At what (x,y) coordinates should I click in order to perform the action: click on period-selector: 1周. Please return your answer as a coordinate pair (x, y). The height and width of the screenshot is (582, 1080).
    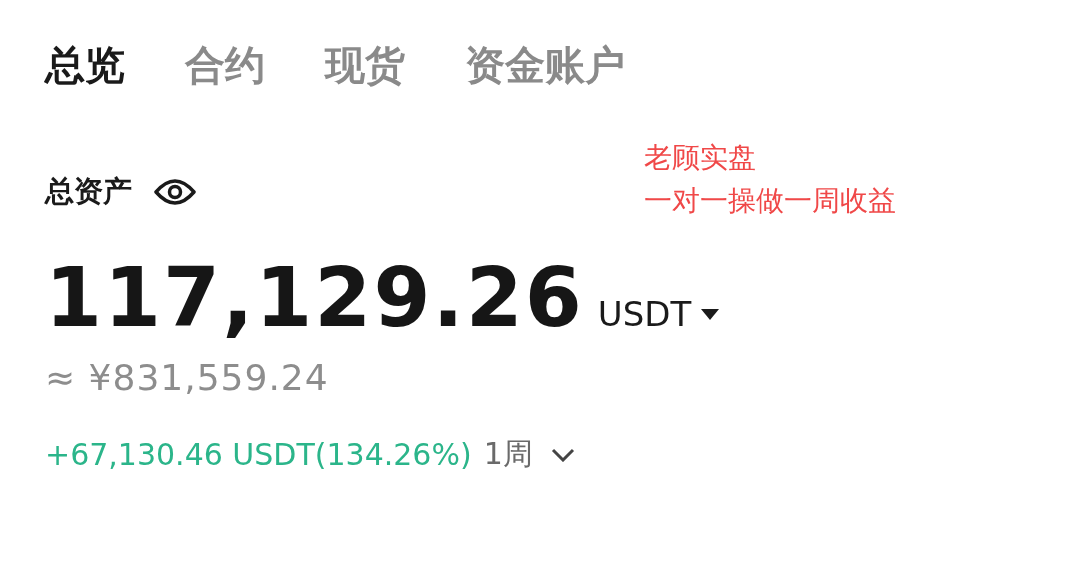
    Looking at the image, I should click on (529, 454).